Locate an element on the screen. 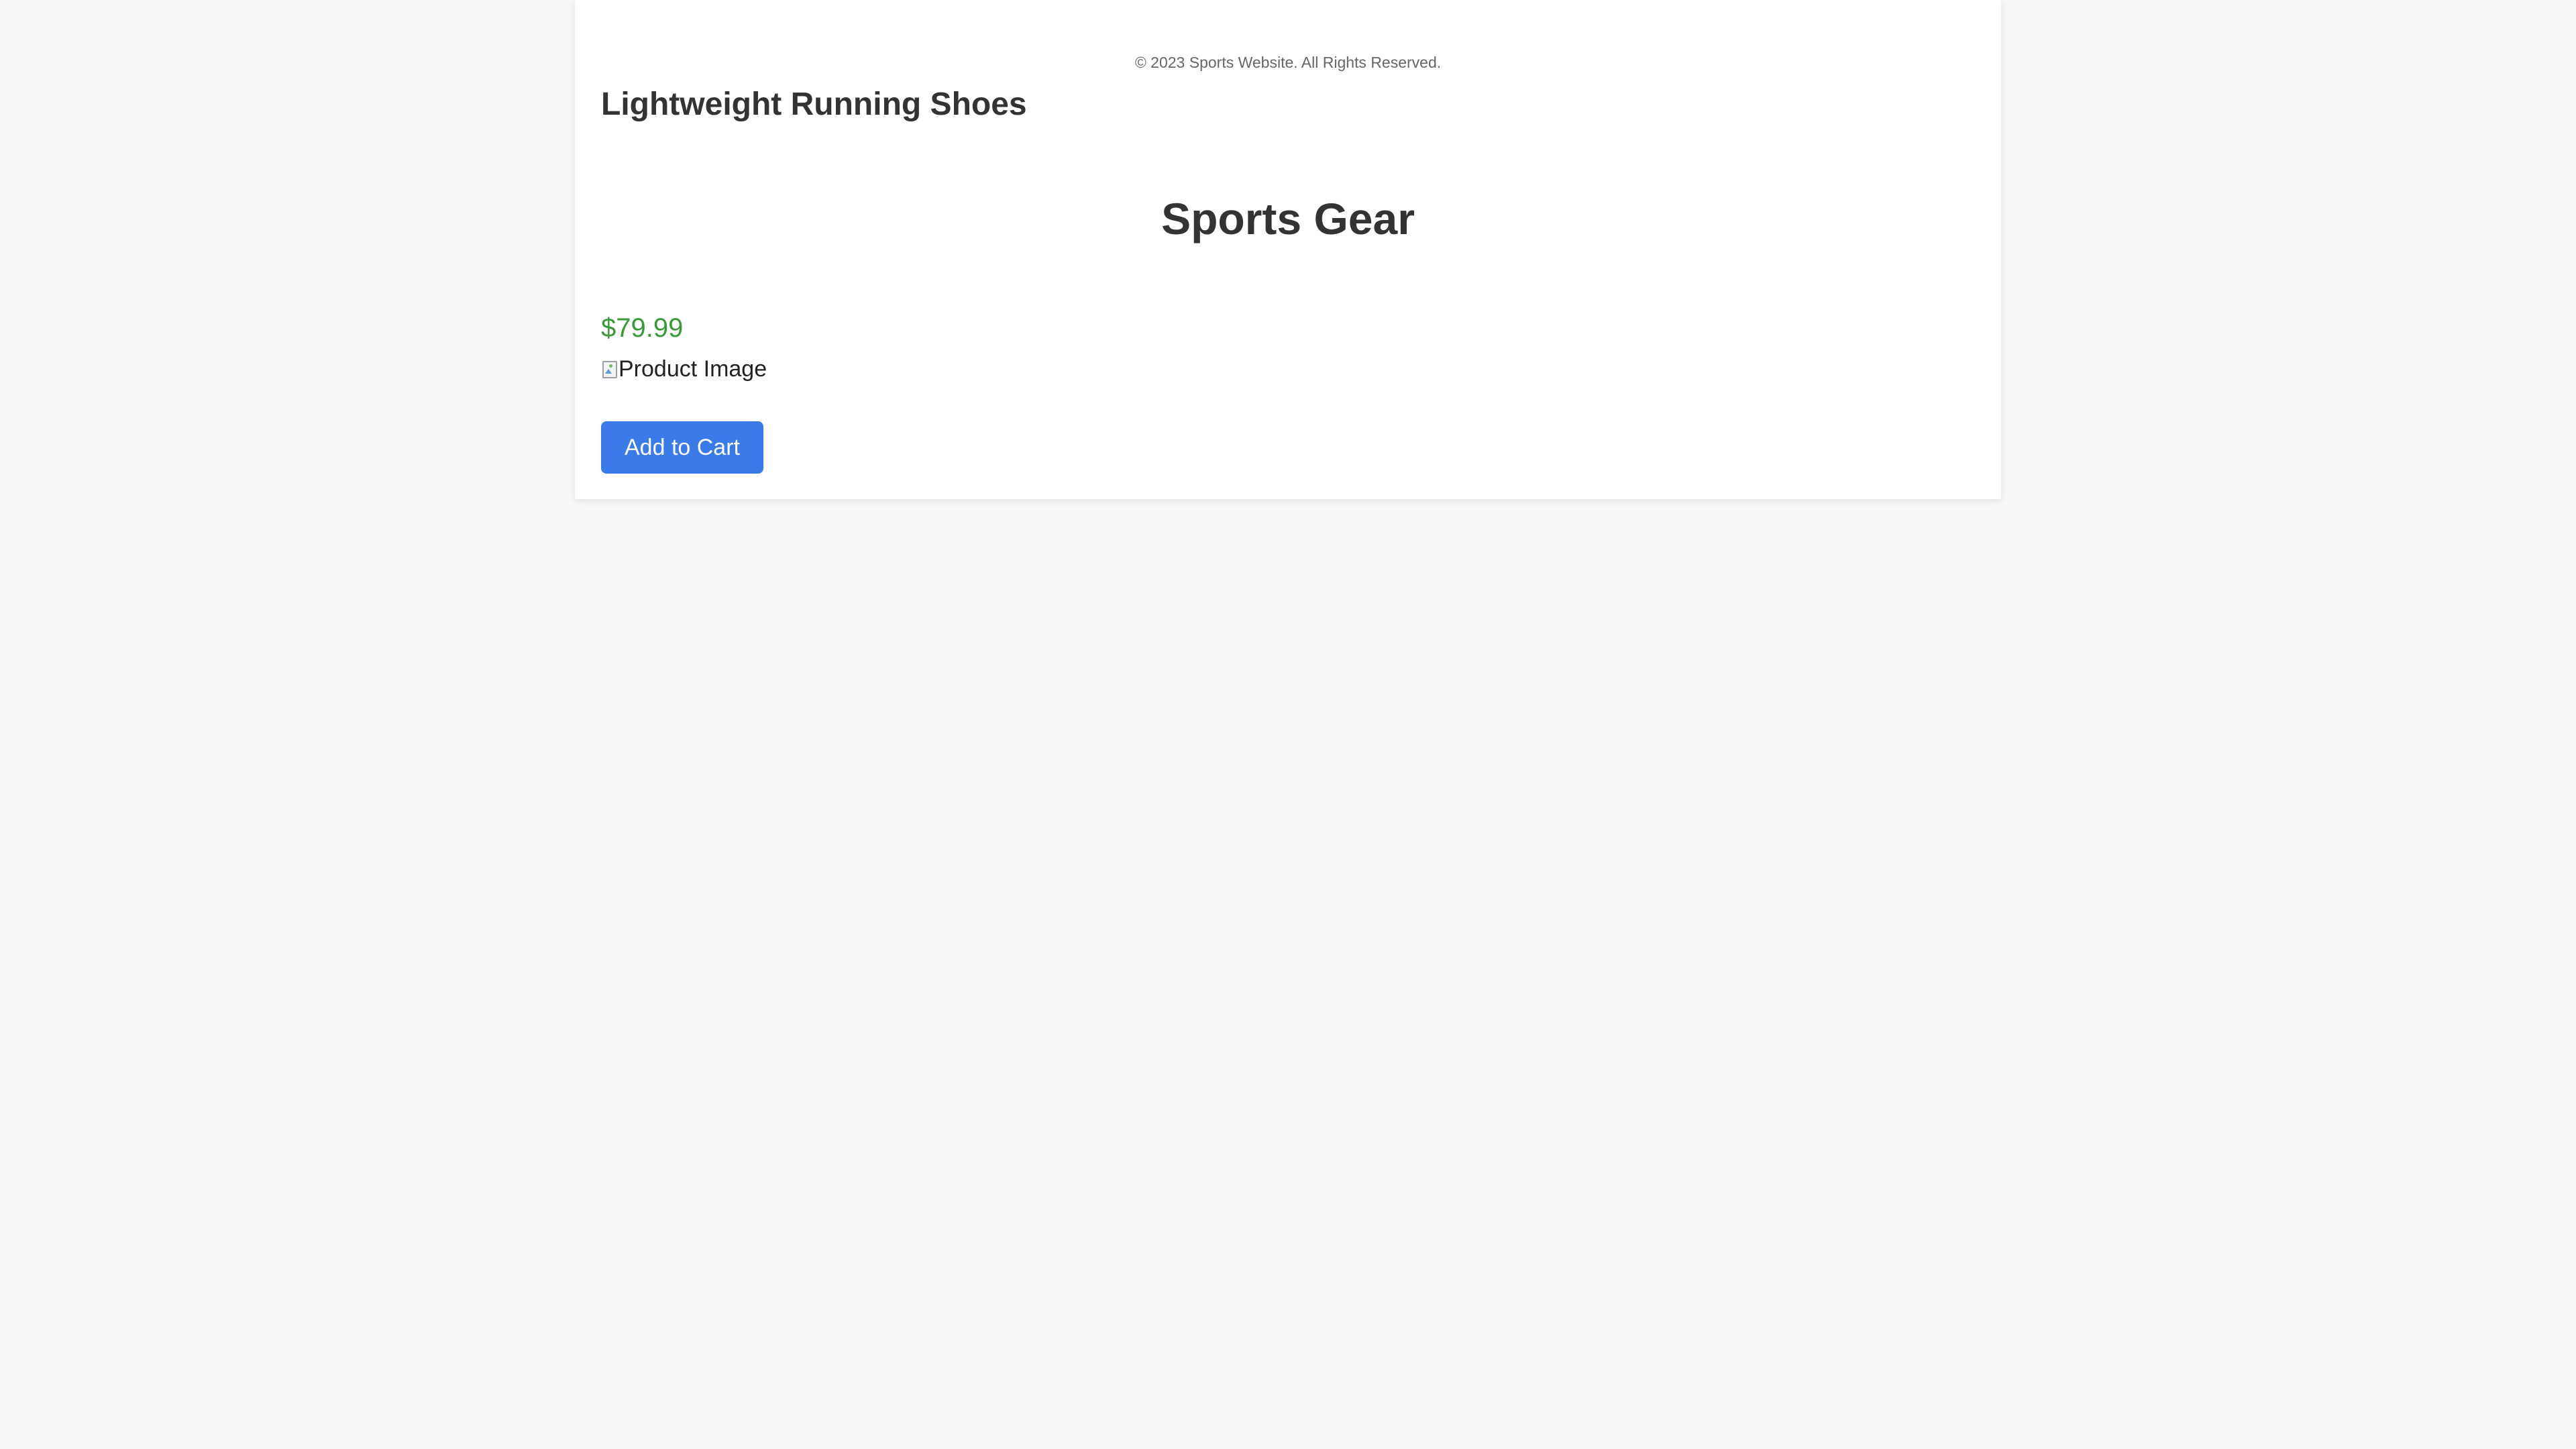  product-image-alt-text: Product Image is located at coordinates (693, 369).